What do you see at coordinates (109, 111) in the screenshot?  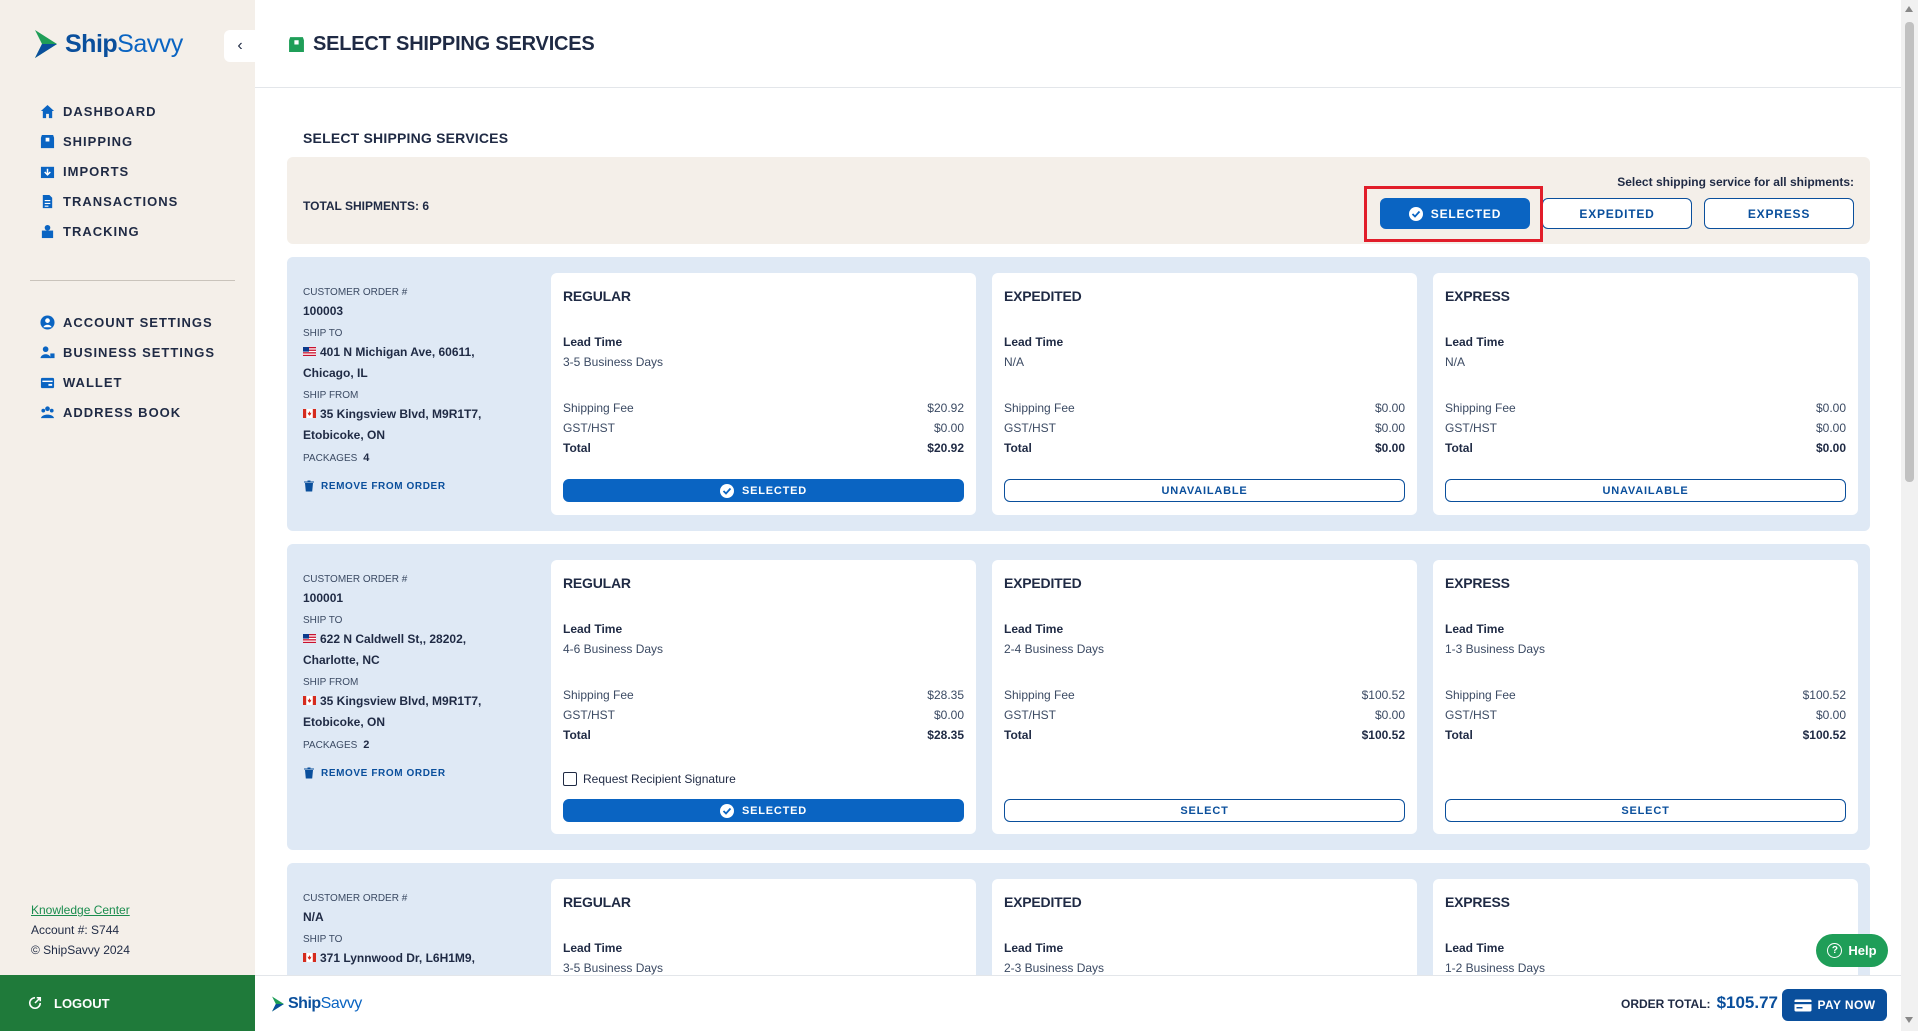 I see `nav-item-dashboard: DASHBOARD` at bounding box center [109, 111].